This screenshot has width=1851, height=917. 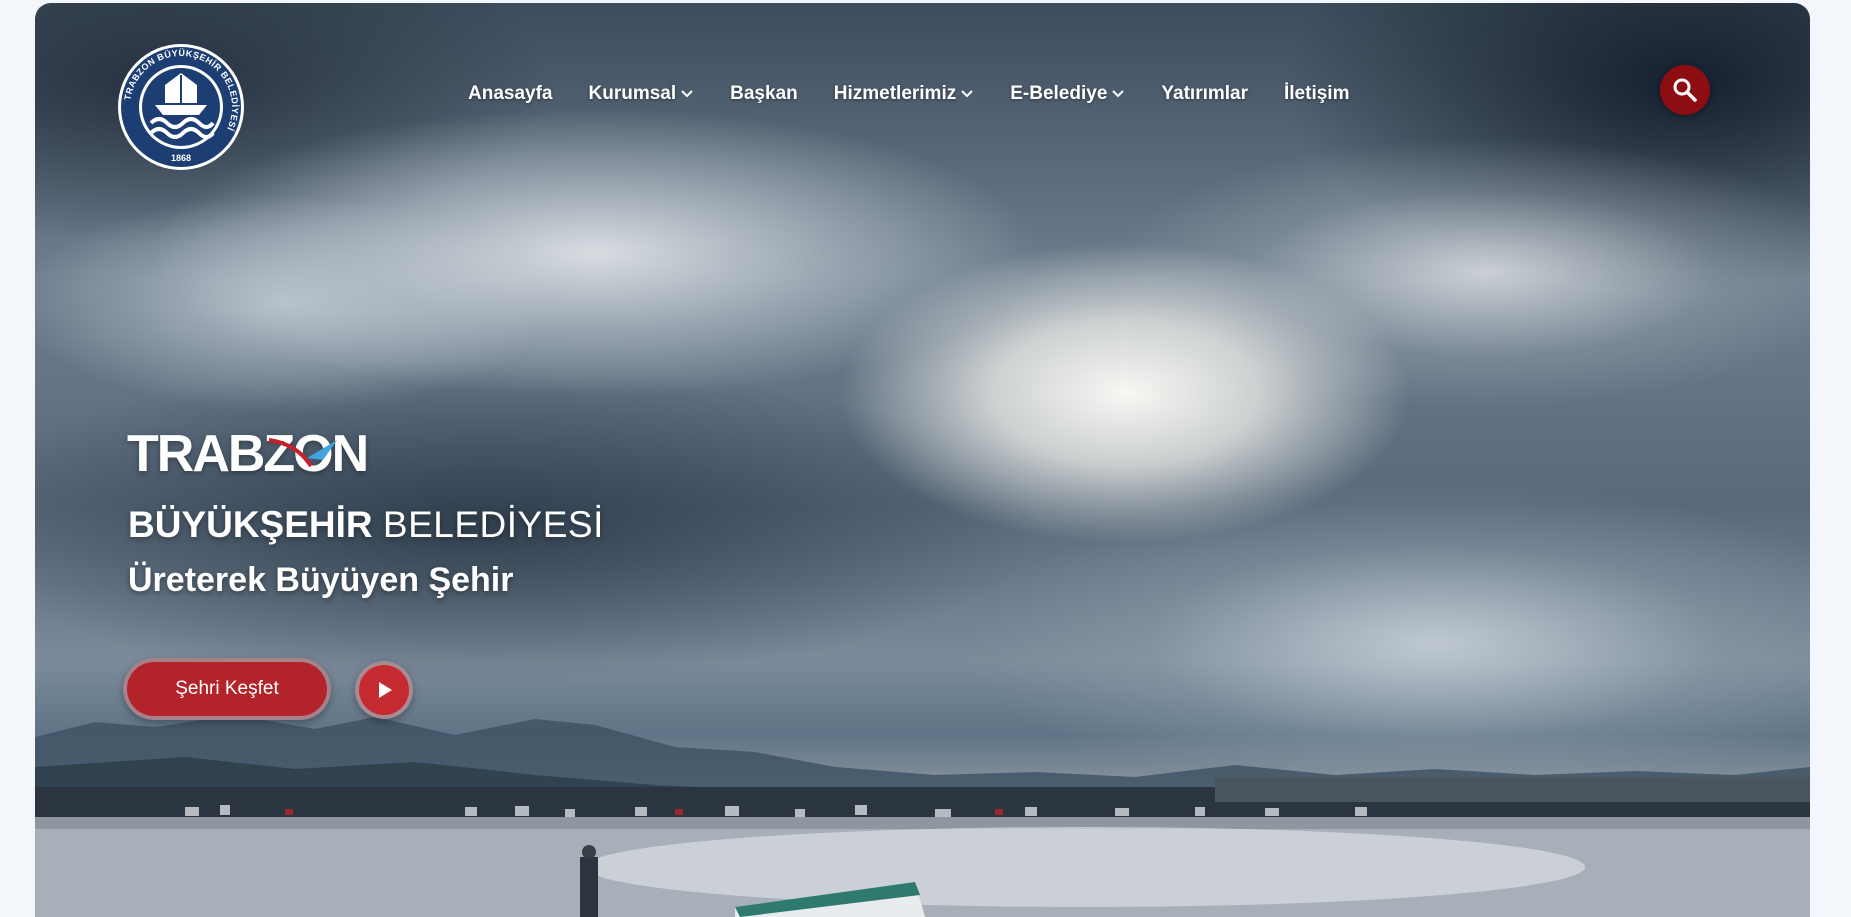 I want to click on nav-item-label: Yatırımlar, so click(x=1204, y=93).